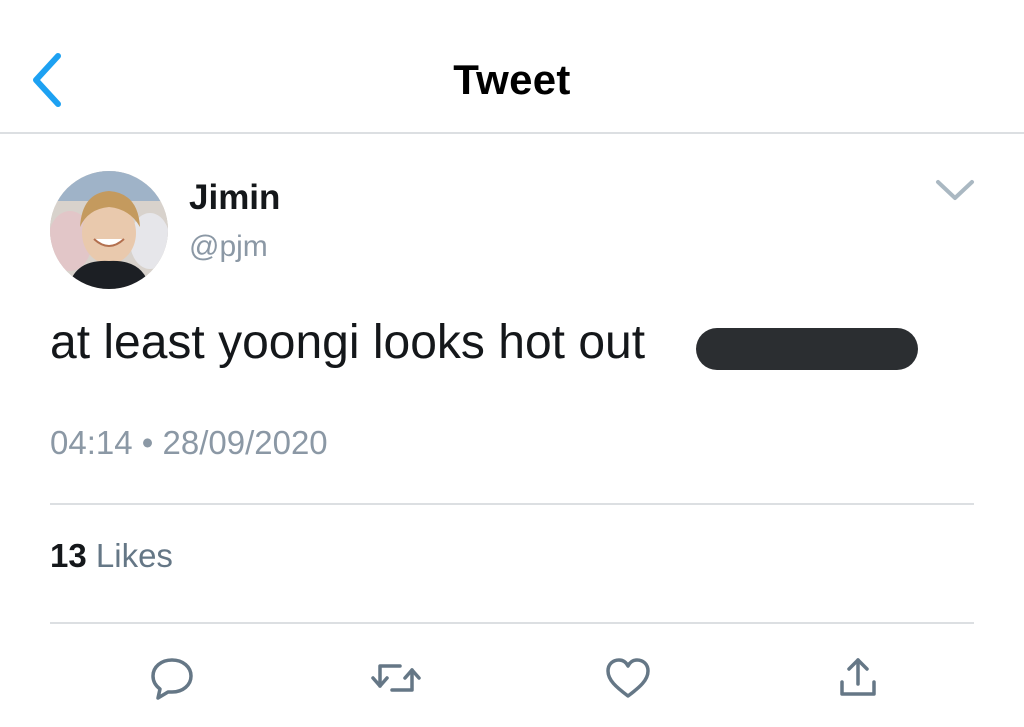 The image size is (1024, 727). What do you see at coordinates (348, 342) in the screenshot?
I see `tweet-text: at least yoongi looks hot out` at bounding box center [348, 342].